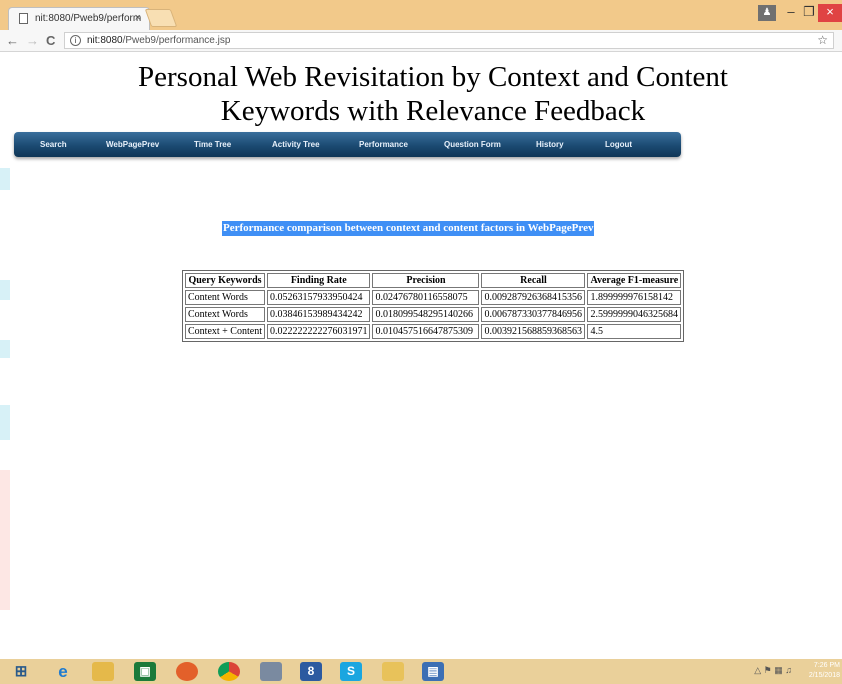 Image resolution: width=842 pixels, height=684 pixels. What do you see at coordinates (318, 331) in the screenshot?
I see `table-cell: 0.022222222276031971` at bounding box center [318, 331].